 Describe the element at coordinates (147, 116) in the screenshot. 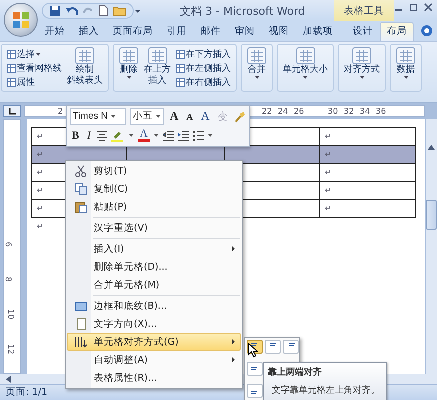

I see `font-size-field: 小五` at that location.